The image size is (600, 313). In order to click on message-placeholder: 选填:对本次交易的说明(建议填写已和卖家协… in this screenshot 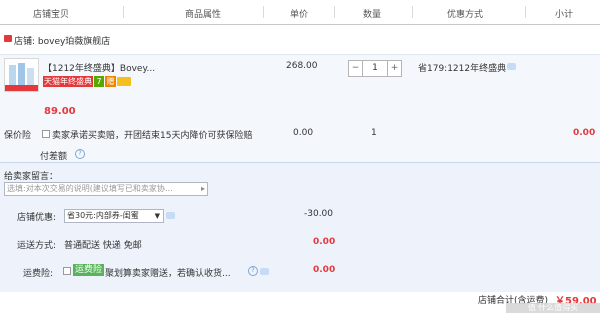, I will do `click(90, 188)`.